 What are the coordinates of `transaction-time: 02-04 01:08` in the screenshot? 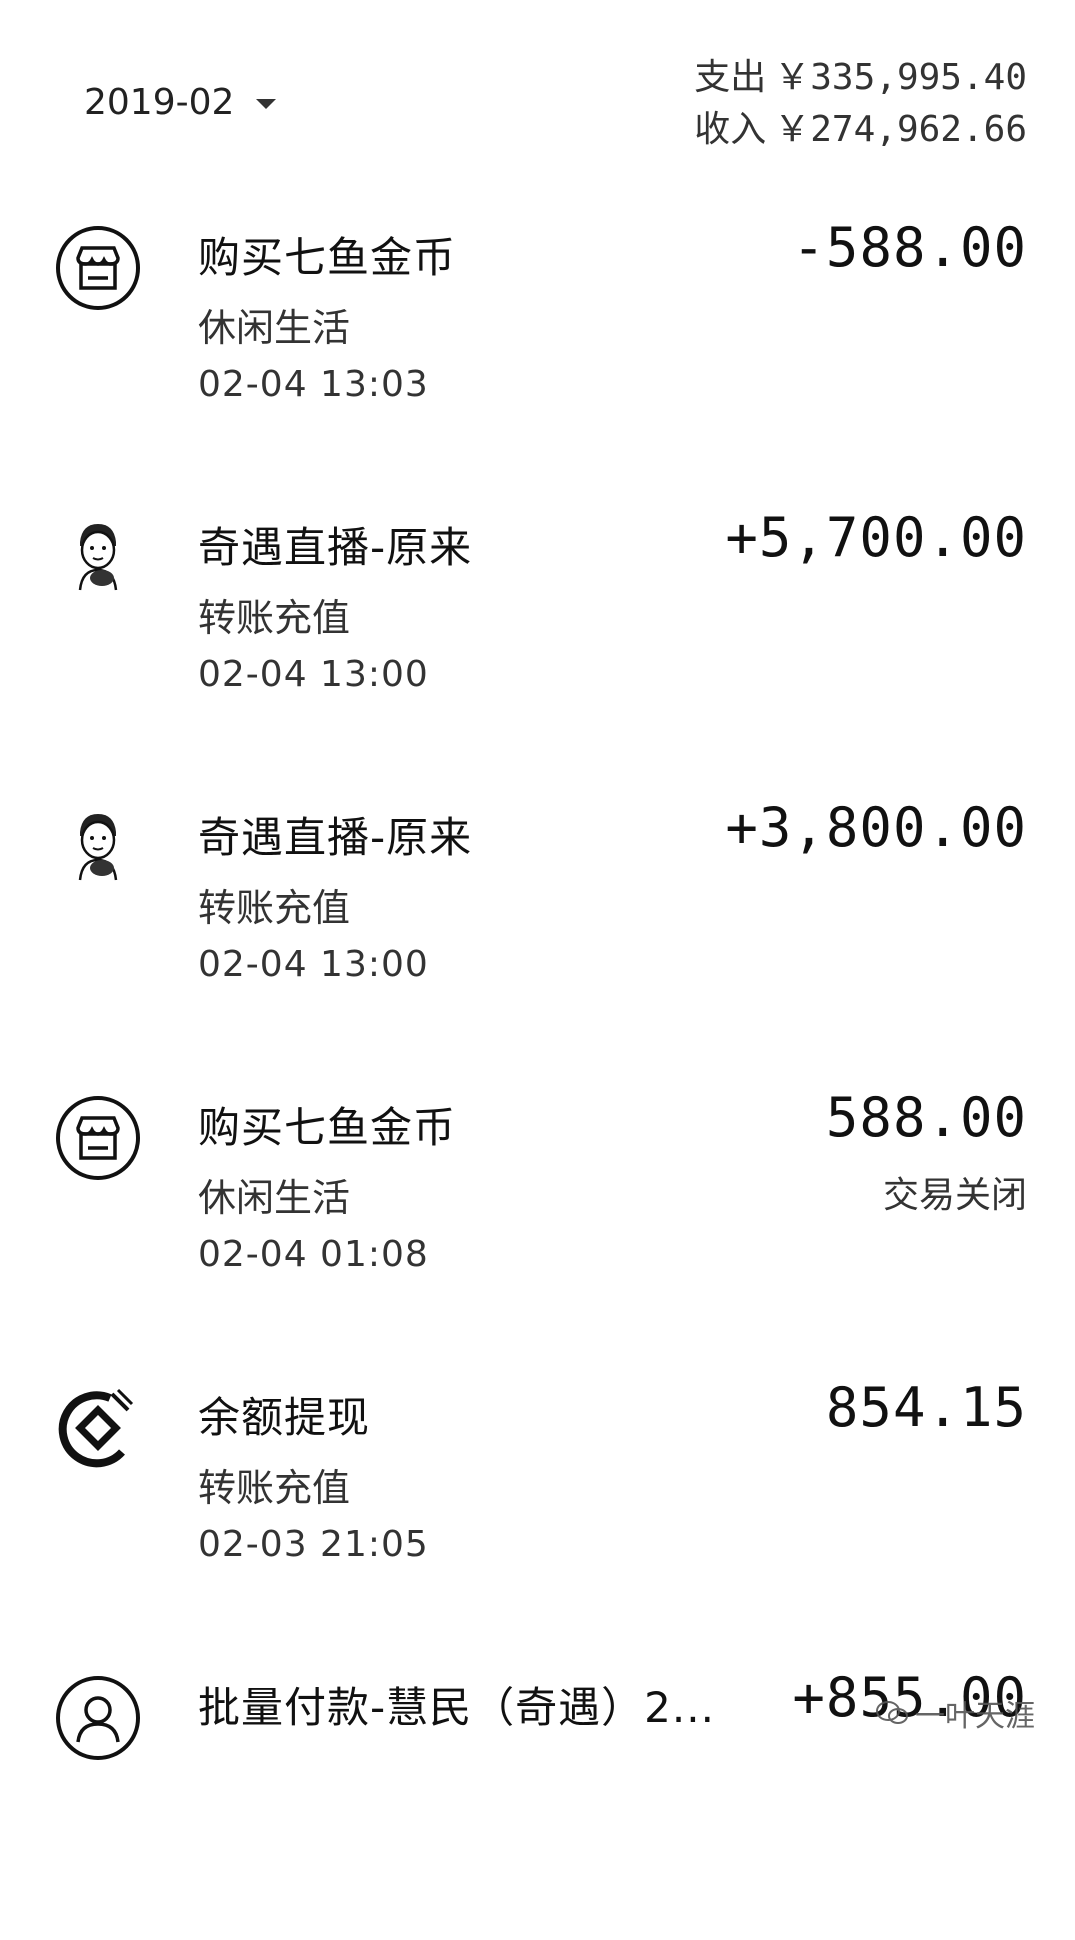 It's located at (313, 1254).